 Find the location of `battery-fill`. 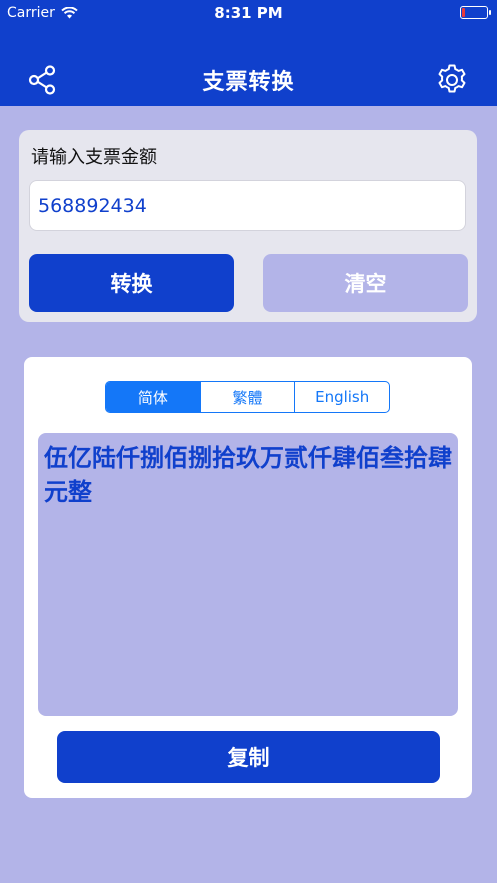

battery-fill is located at coordinates (463, 12).